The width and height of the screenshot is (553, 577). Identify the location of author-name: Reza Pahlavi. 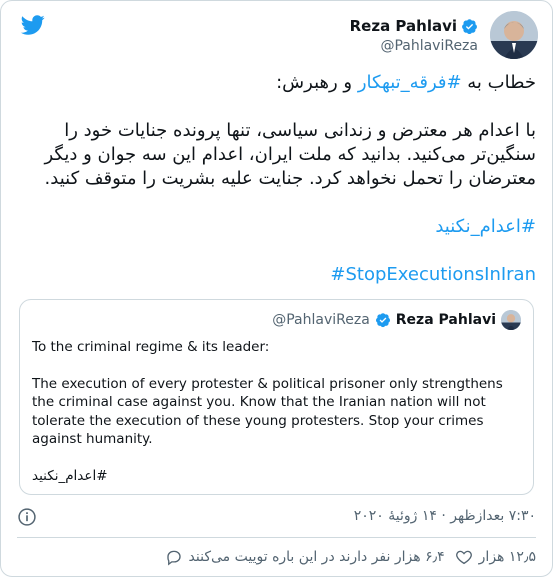
(403, 26).